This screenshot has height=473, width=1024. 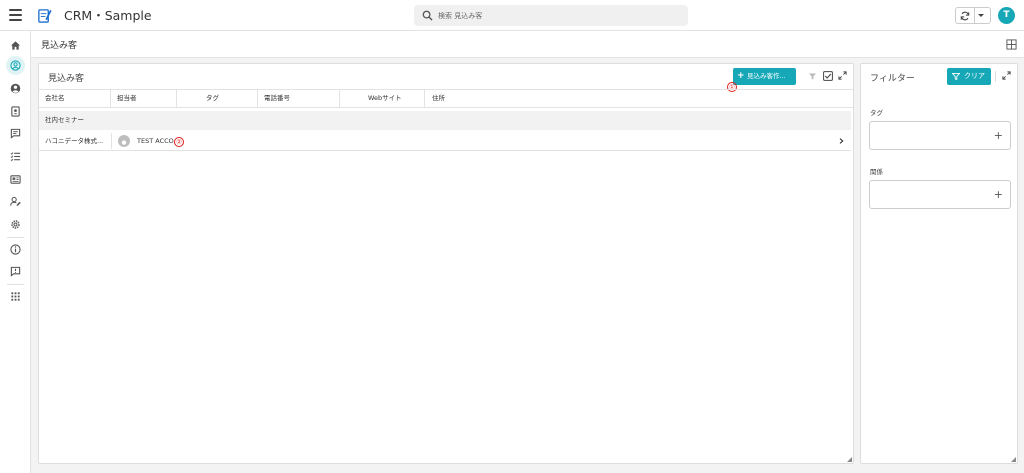 What do you see at coordinates (940, 194) in the screenshot?
I see `relation-filter-field: +` at bounding box center [940, 194].